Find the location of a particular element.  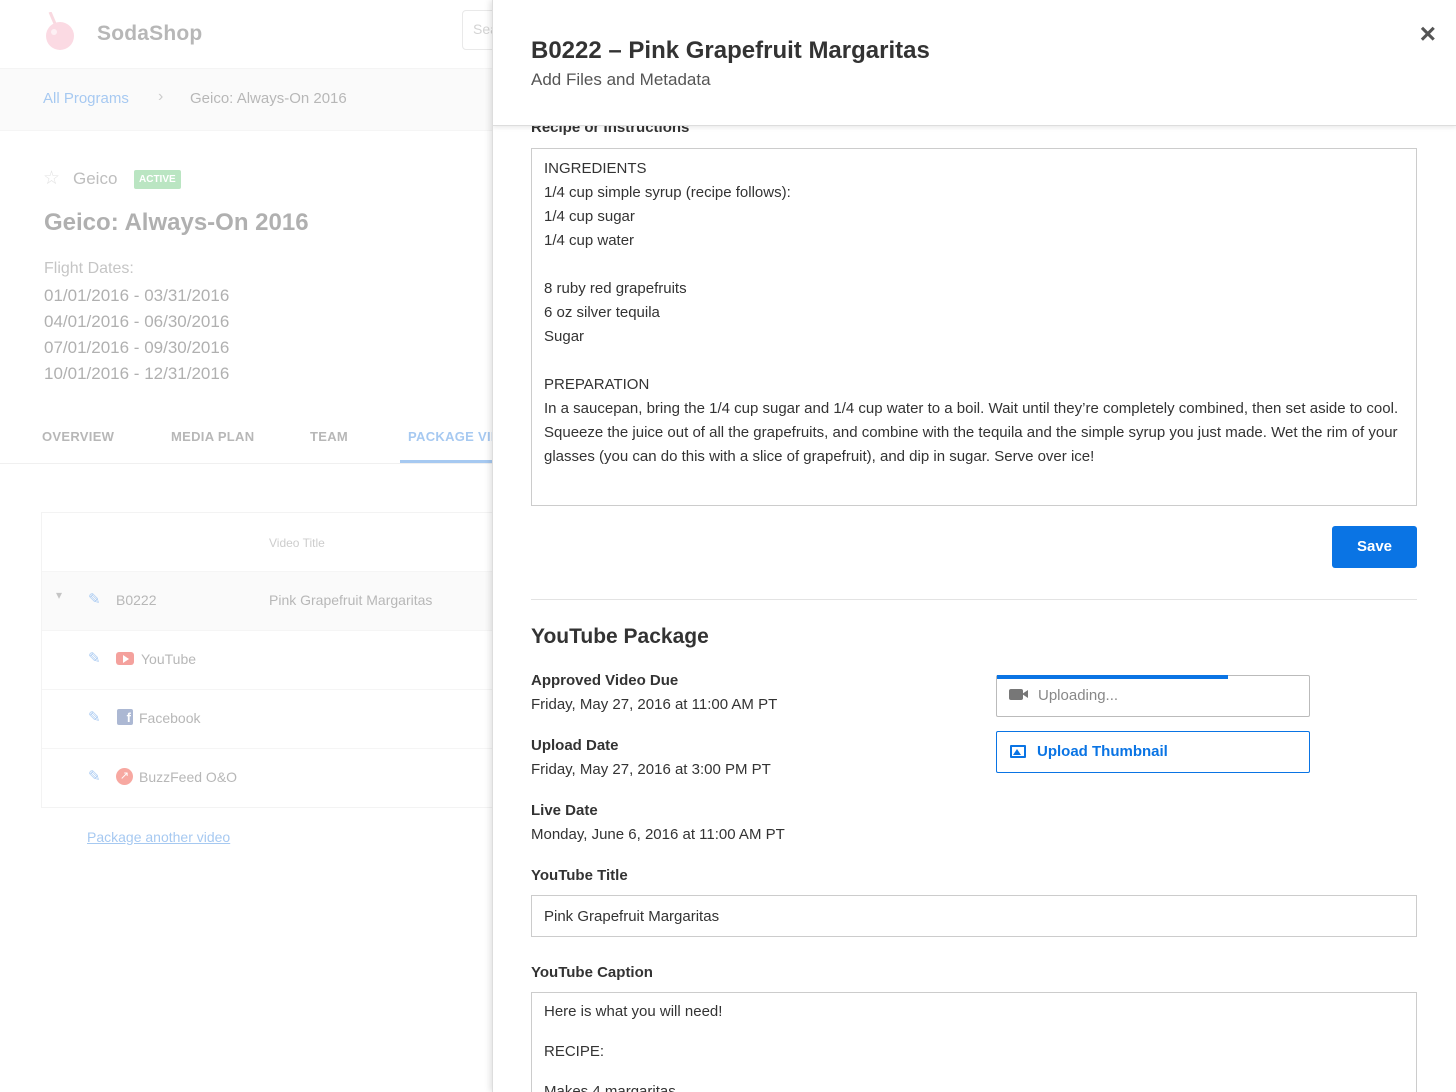

tab-media-plan: MEDIA PLAN is located at coordinates (212, 436).